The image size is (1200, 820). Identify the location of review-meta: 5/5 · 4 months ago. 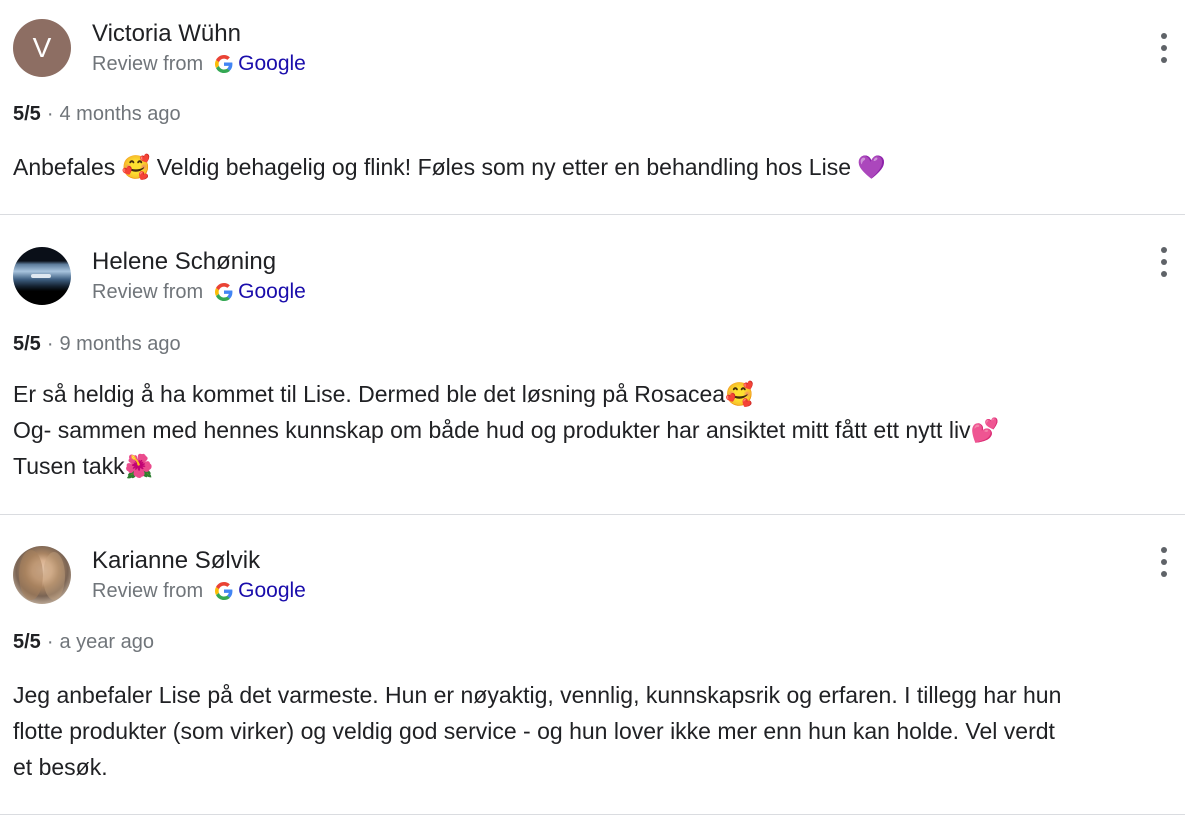
(97, 114).